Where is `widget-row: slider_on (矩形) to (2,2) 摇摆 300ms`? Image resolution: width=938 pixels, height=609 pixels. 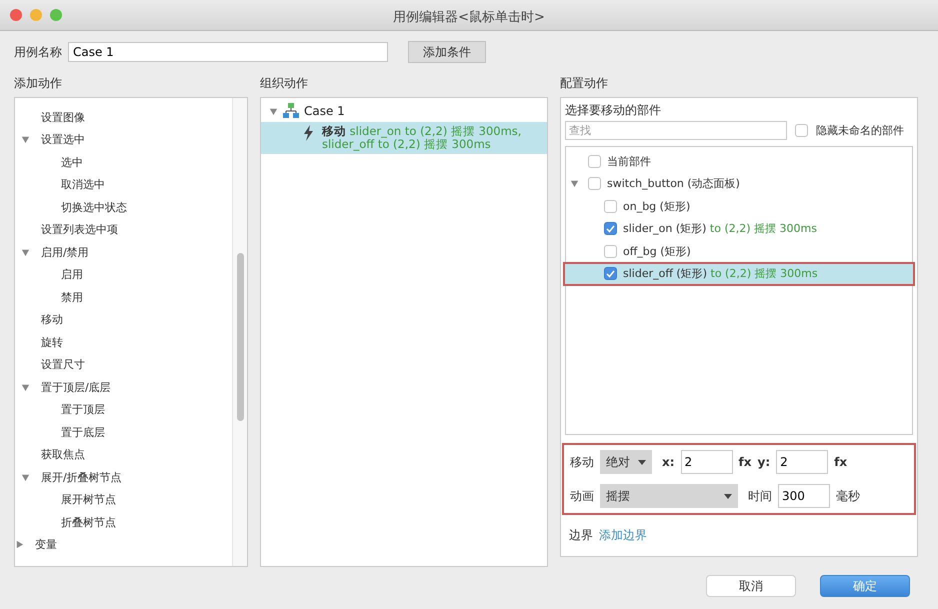 widget-row: slider_on (矩形) to (2,2) 摇摆 300ms is located at coordinates (739, 229).